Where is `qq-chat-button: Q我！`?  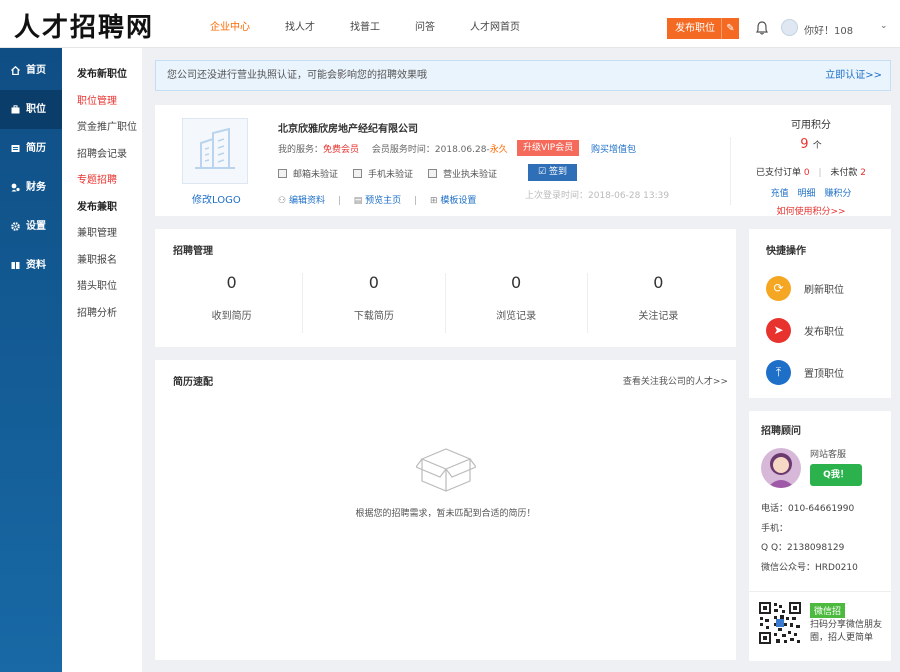 qq-chat-button: Q我！ is located at coordinates (836, 475).